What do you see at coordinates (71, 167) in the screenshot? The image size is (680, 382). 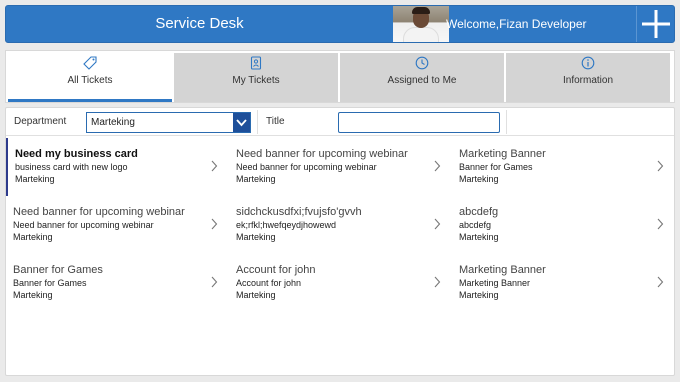 I see `ticket-description: business card with new logo` at bounding box center [71, 167].